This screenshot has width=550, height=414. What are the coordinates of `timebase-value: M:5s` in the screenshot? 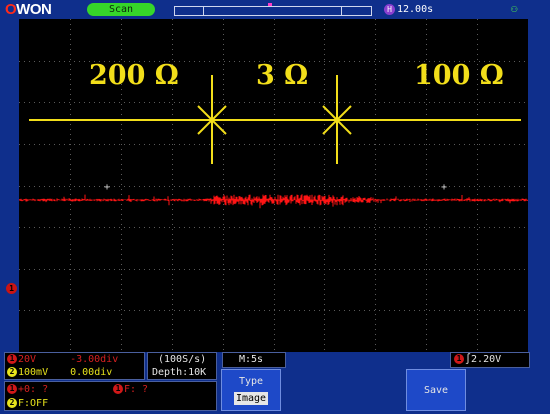 It's located at (251, 359).